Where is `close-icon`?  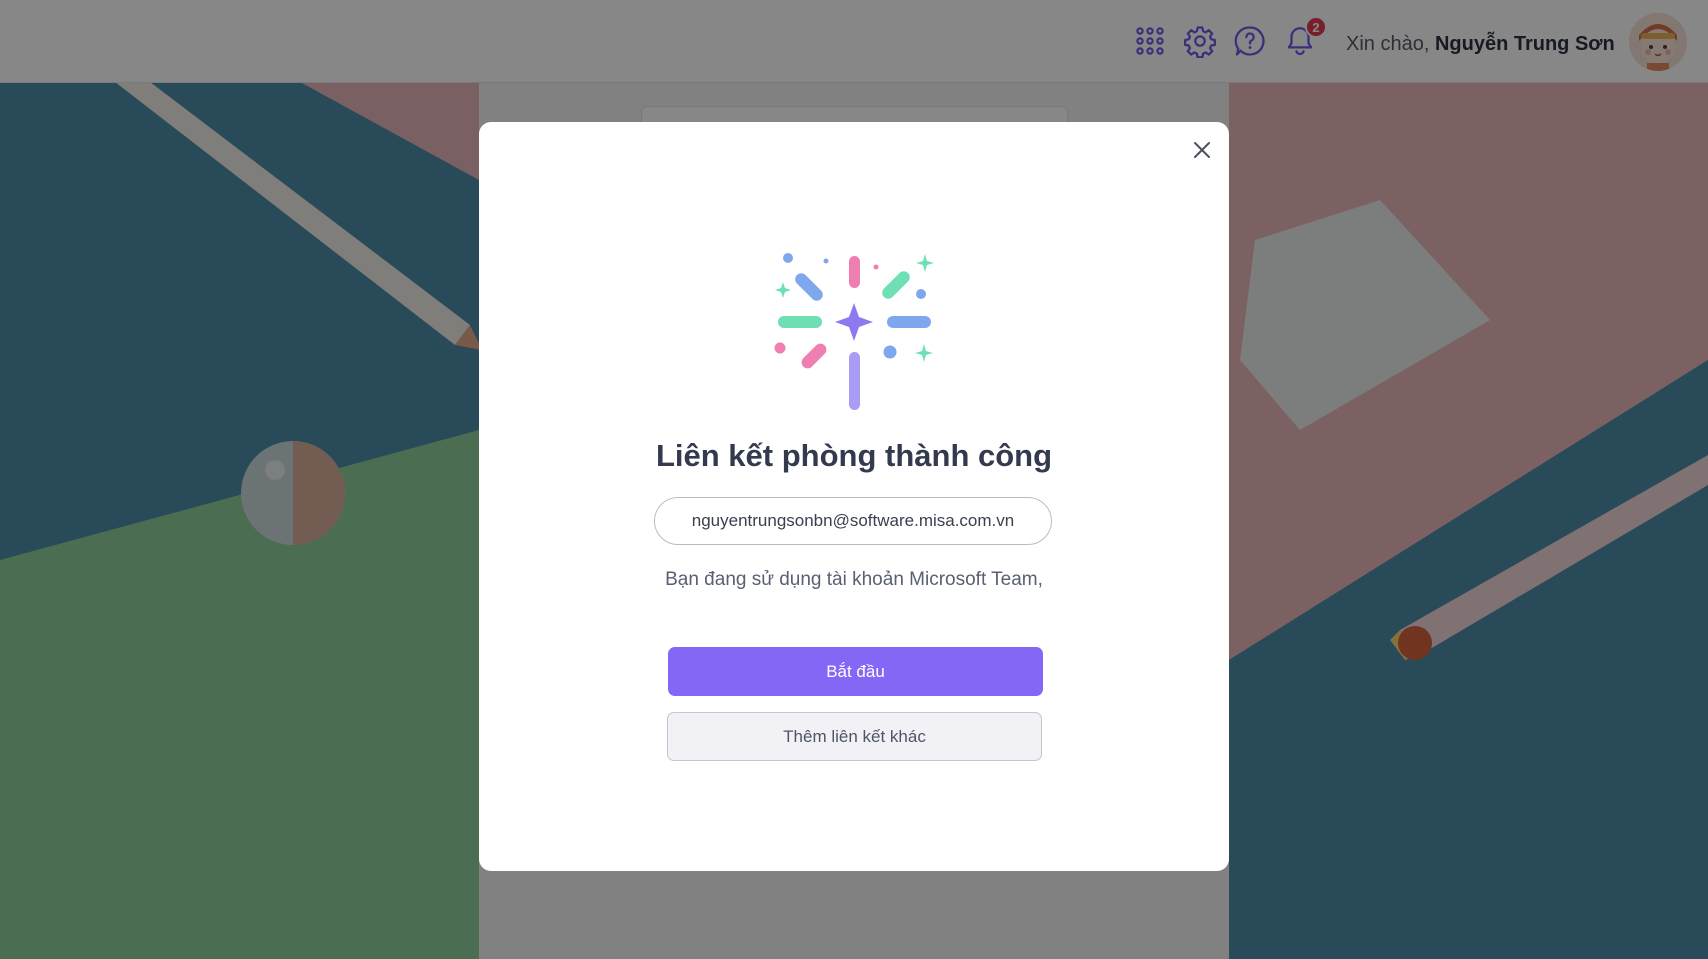
close-icon is located at coordinates (1202, 150).